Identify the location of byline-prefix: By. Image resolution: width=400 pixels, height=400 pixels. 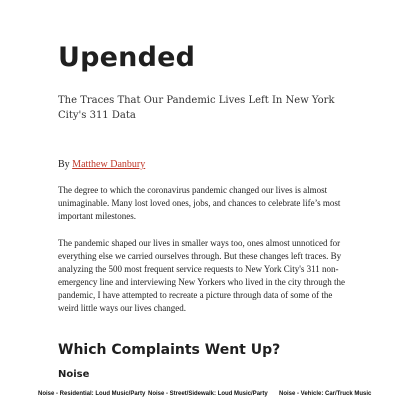
(65, 164).